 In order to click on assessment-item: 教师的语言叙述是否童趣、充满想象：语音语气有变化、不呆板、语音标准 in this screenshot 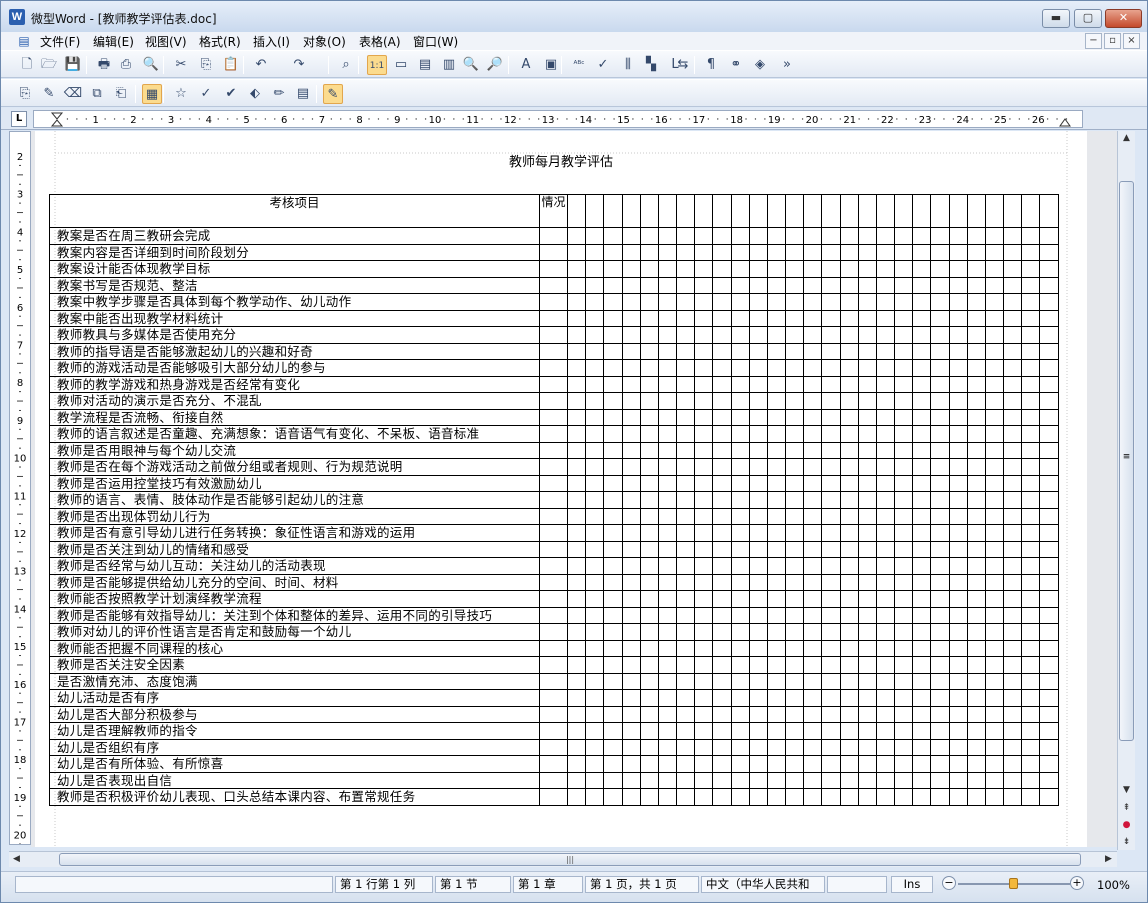, I will do `click(294, 434)`.